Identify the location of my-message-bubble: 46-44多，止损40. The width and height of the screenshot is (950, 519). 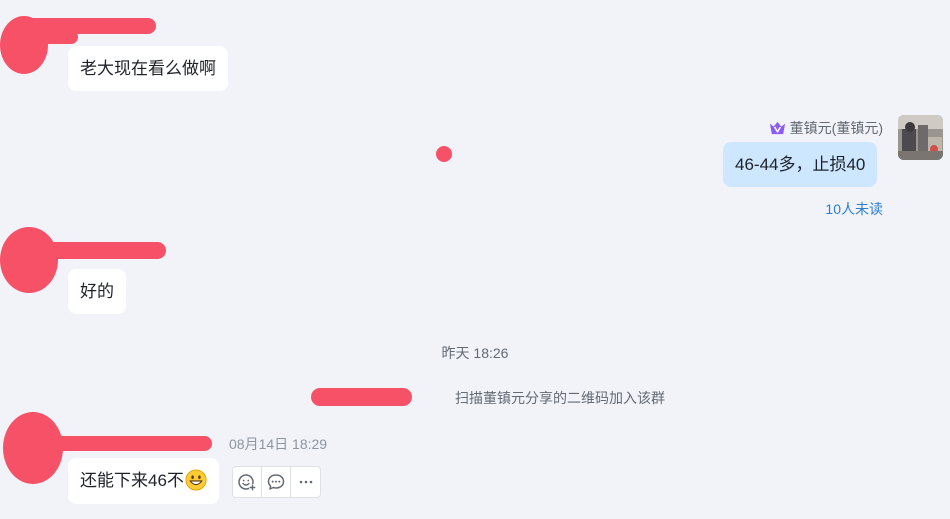
(800, 164).